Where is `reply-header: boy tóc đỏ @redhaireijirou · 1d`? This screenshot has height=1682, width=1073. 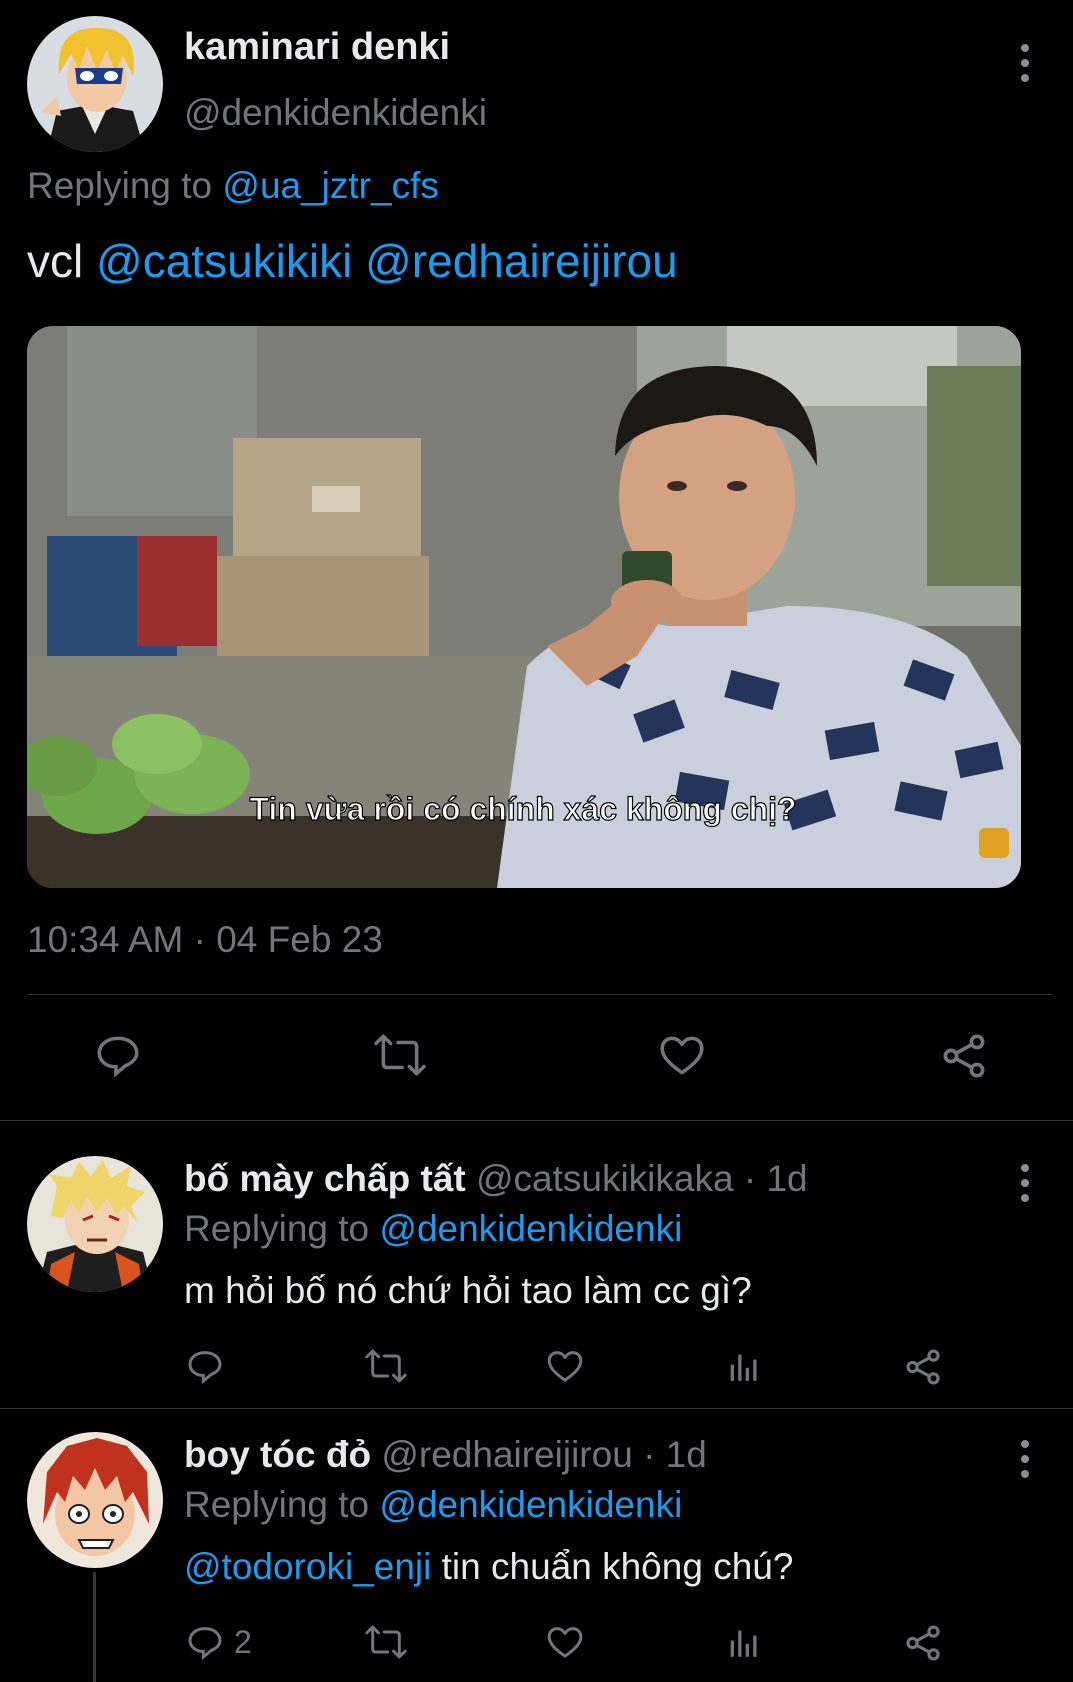
reply-header: boy tóc đỏ @redhaireijirou · 1d is located at coordinates (445, 1455).